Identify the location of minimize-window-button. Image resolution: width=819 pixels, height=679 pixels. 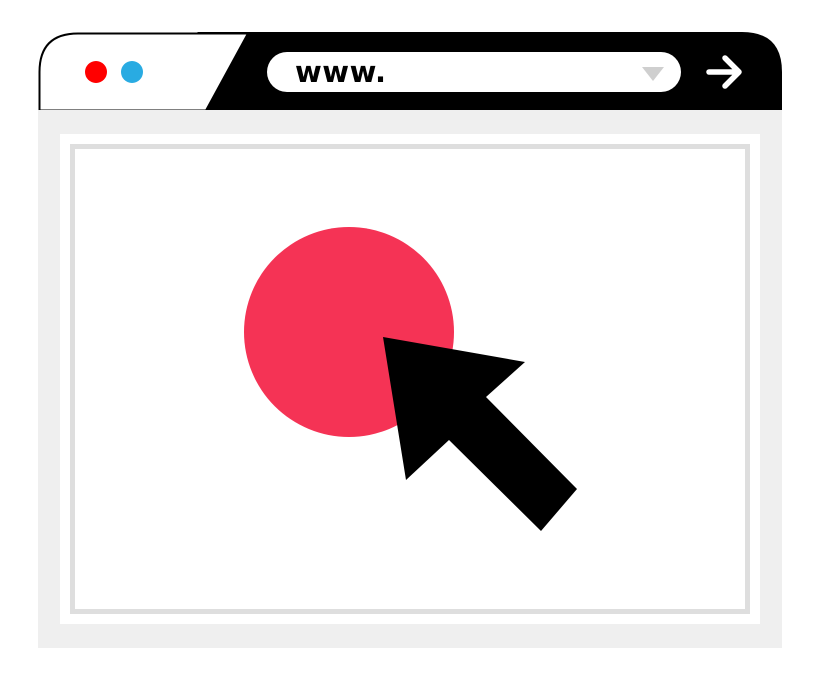
(132, 72).